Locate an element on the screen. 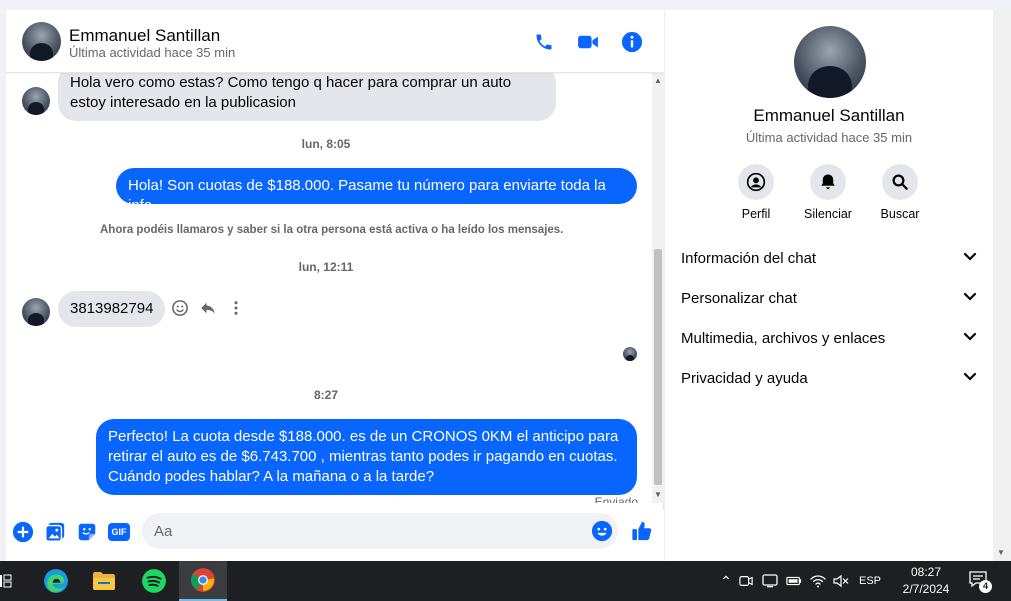  search-button: Buscar is located at coordinates (900, 192).